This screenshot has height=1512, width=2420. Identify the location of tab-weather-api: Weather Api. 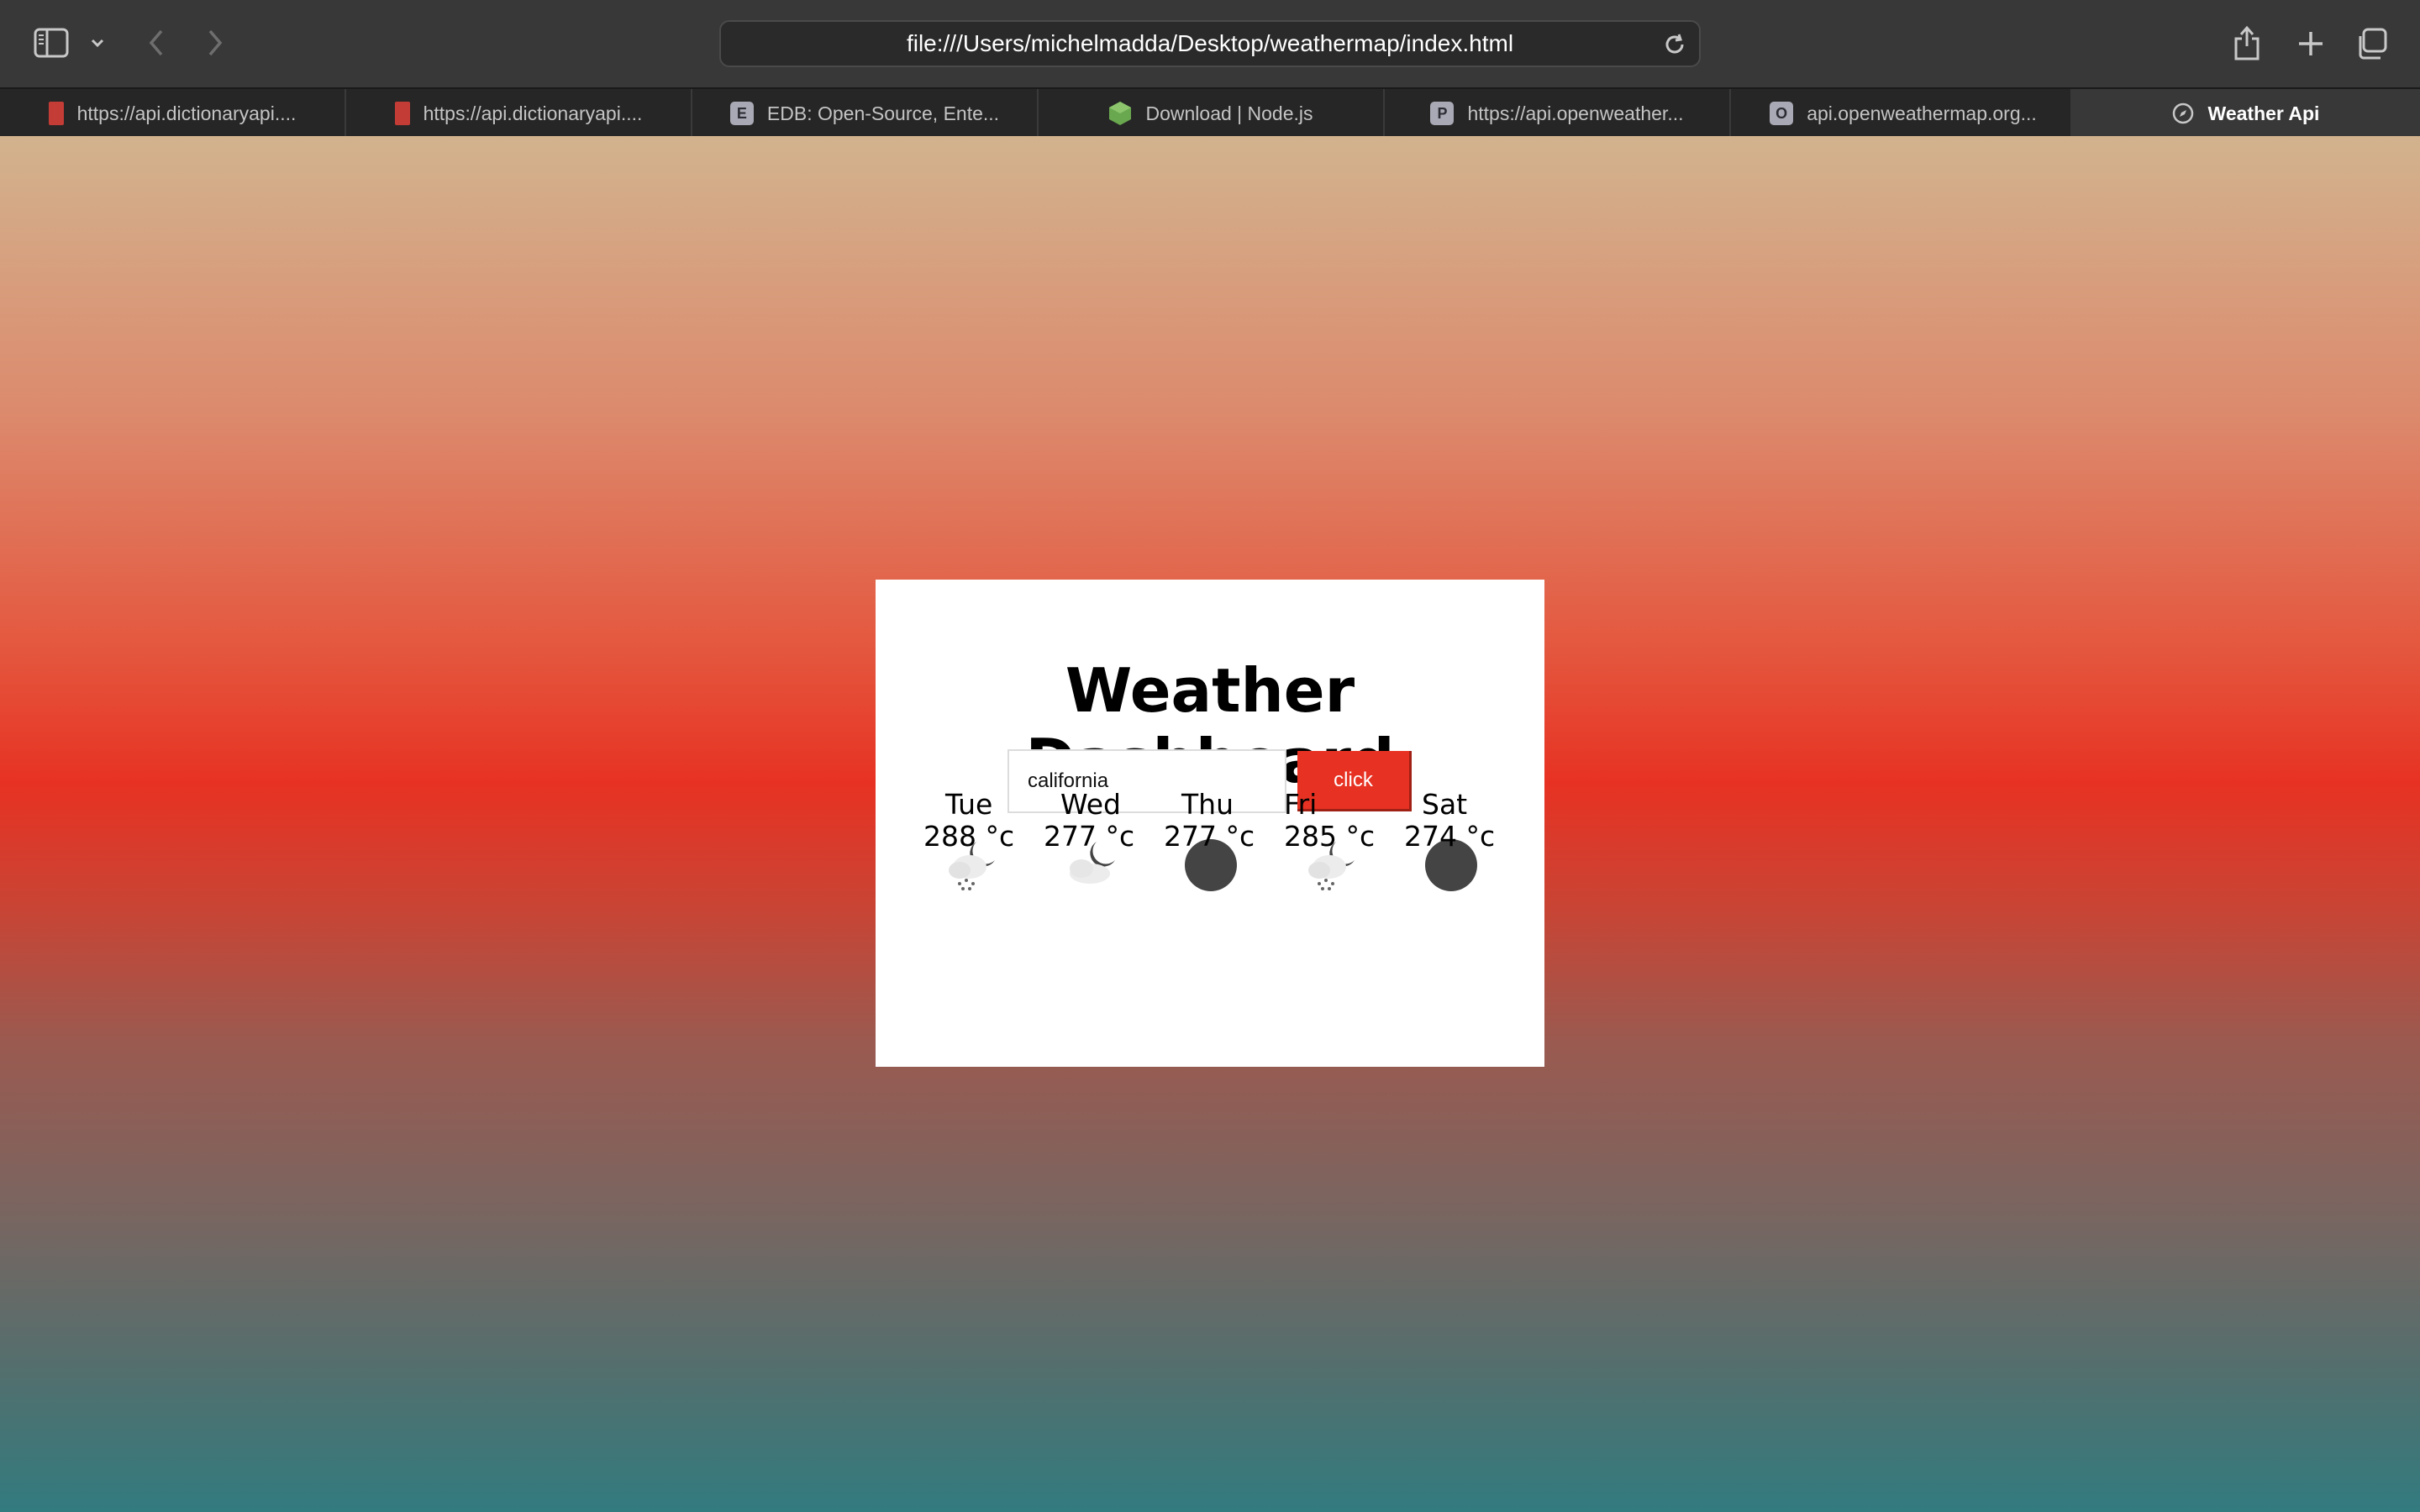
(2245, 113).